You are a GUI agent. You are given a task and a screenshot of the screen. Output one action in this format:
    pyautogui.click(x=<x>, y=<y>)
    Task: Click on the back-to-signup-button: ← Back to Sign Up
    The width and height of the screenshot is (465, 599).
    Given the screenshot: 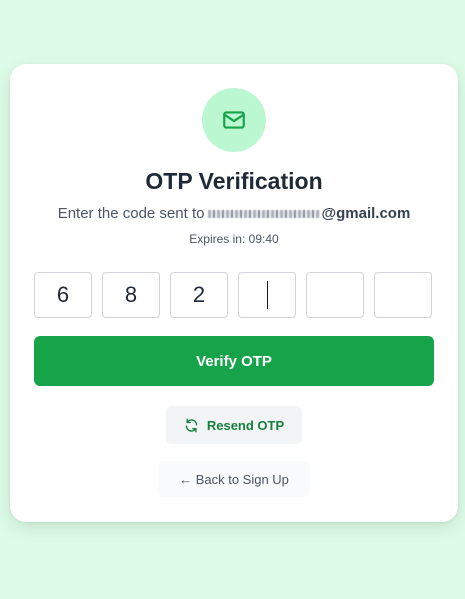 What is the action you would take?
    pyautogui.click(x=234, y=479)
    